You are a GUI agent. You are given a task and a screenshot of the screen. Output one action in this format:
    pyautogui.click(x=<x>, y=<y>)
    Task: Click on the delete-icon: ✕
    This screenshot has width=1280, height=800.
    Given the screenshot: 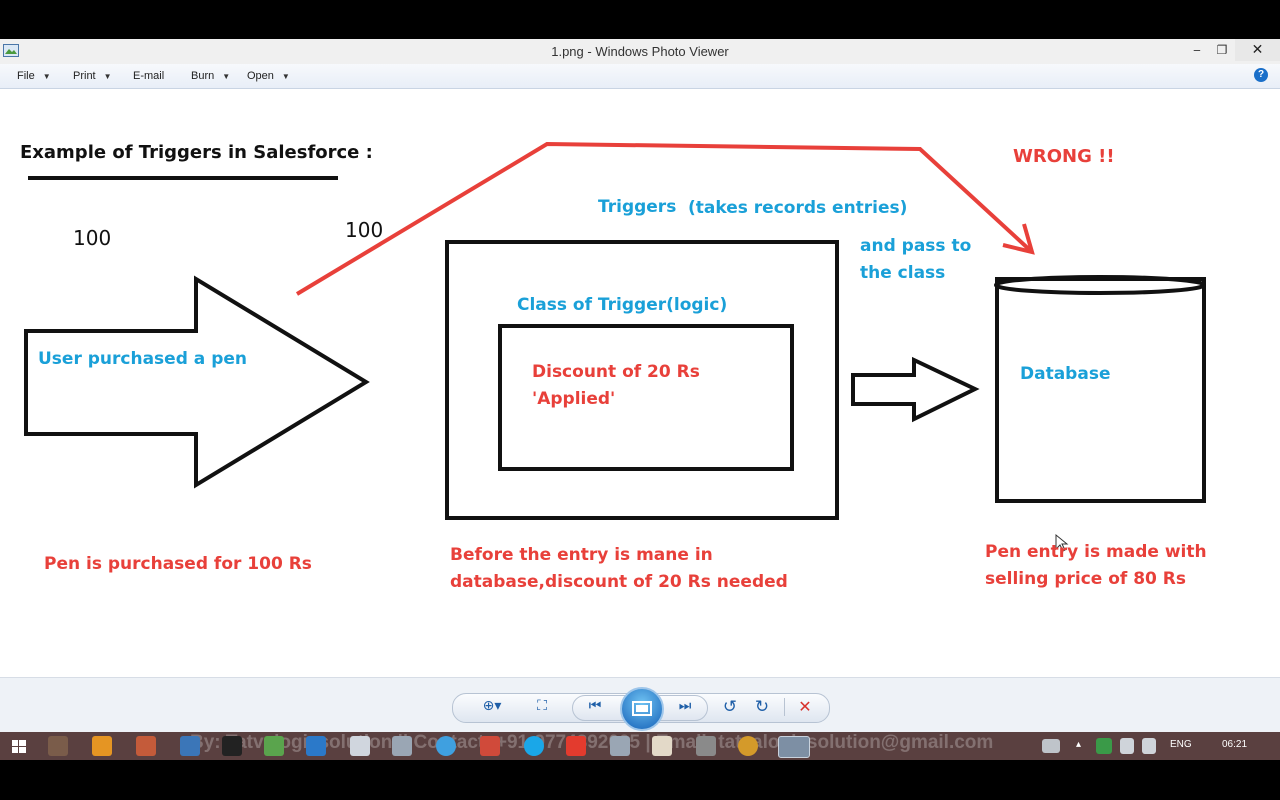 What is the action you would take?
    pyautogui.click(x=805, y=706)
    